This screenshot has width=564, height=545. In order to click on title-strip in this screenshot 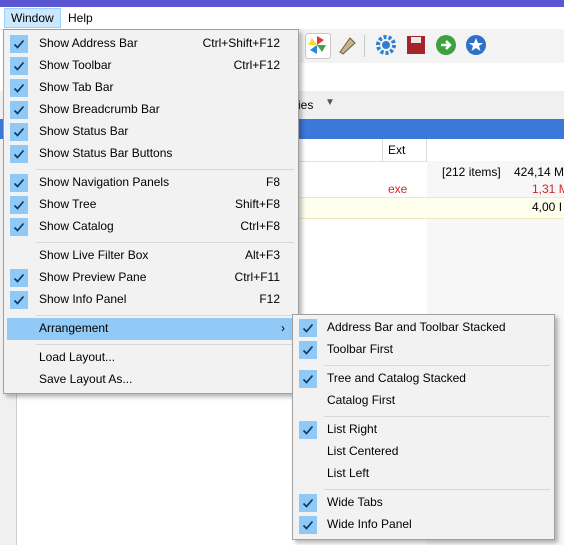, I will do `click(282, 3)`.